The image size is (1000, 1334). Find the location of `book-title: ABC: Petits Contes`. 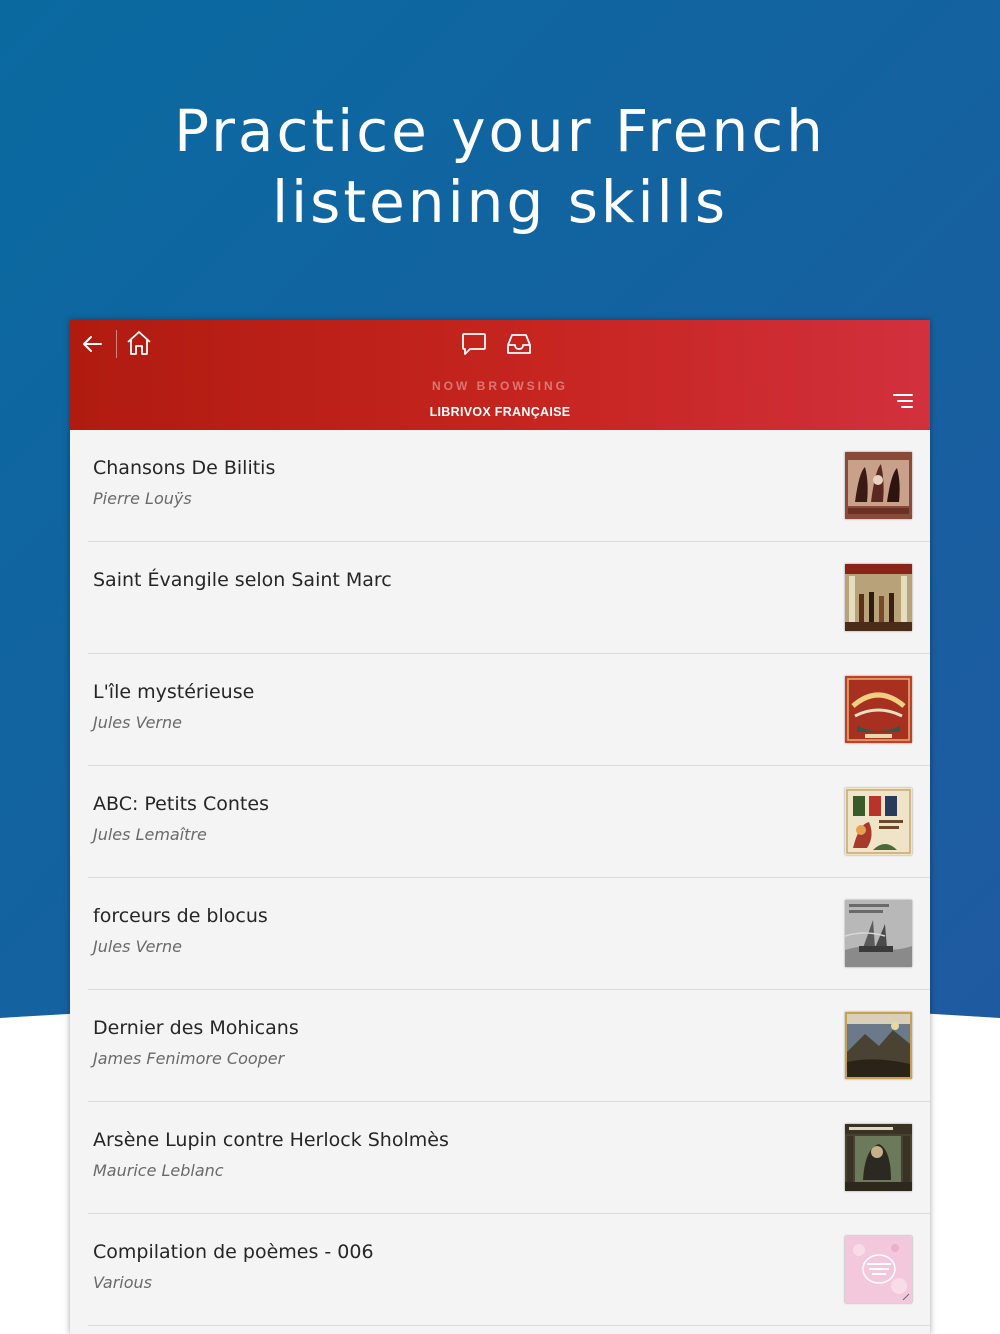

book-title: ABC: Petits Contes is located at coordinates (181, 804).